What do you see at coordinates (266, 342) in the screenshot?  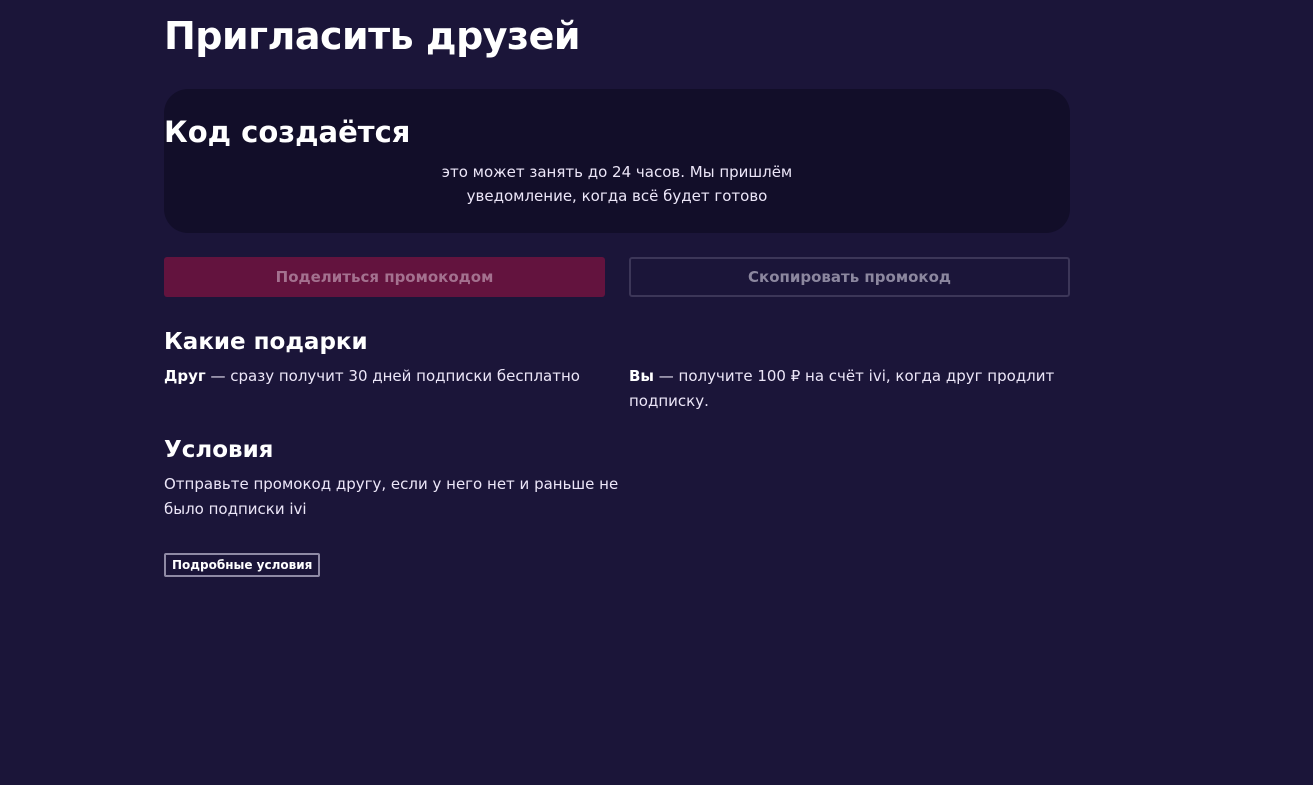 I see `gifts-title: Какие подарки` at bounding box center [266, 342].